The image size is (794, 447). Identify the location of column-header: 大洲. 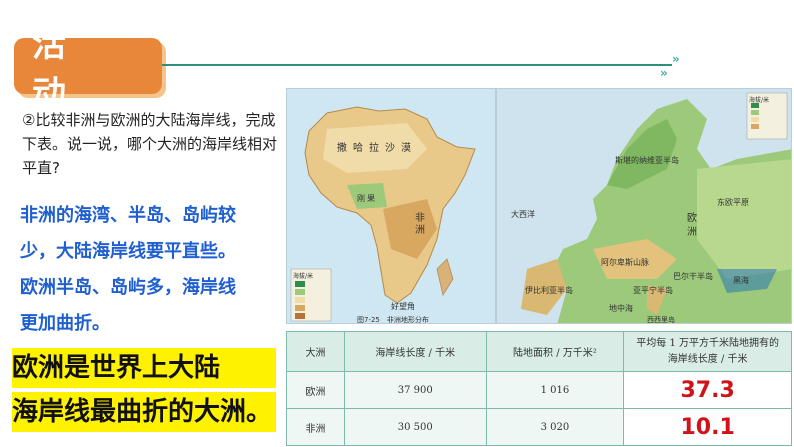
(315, 351).